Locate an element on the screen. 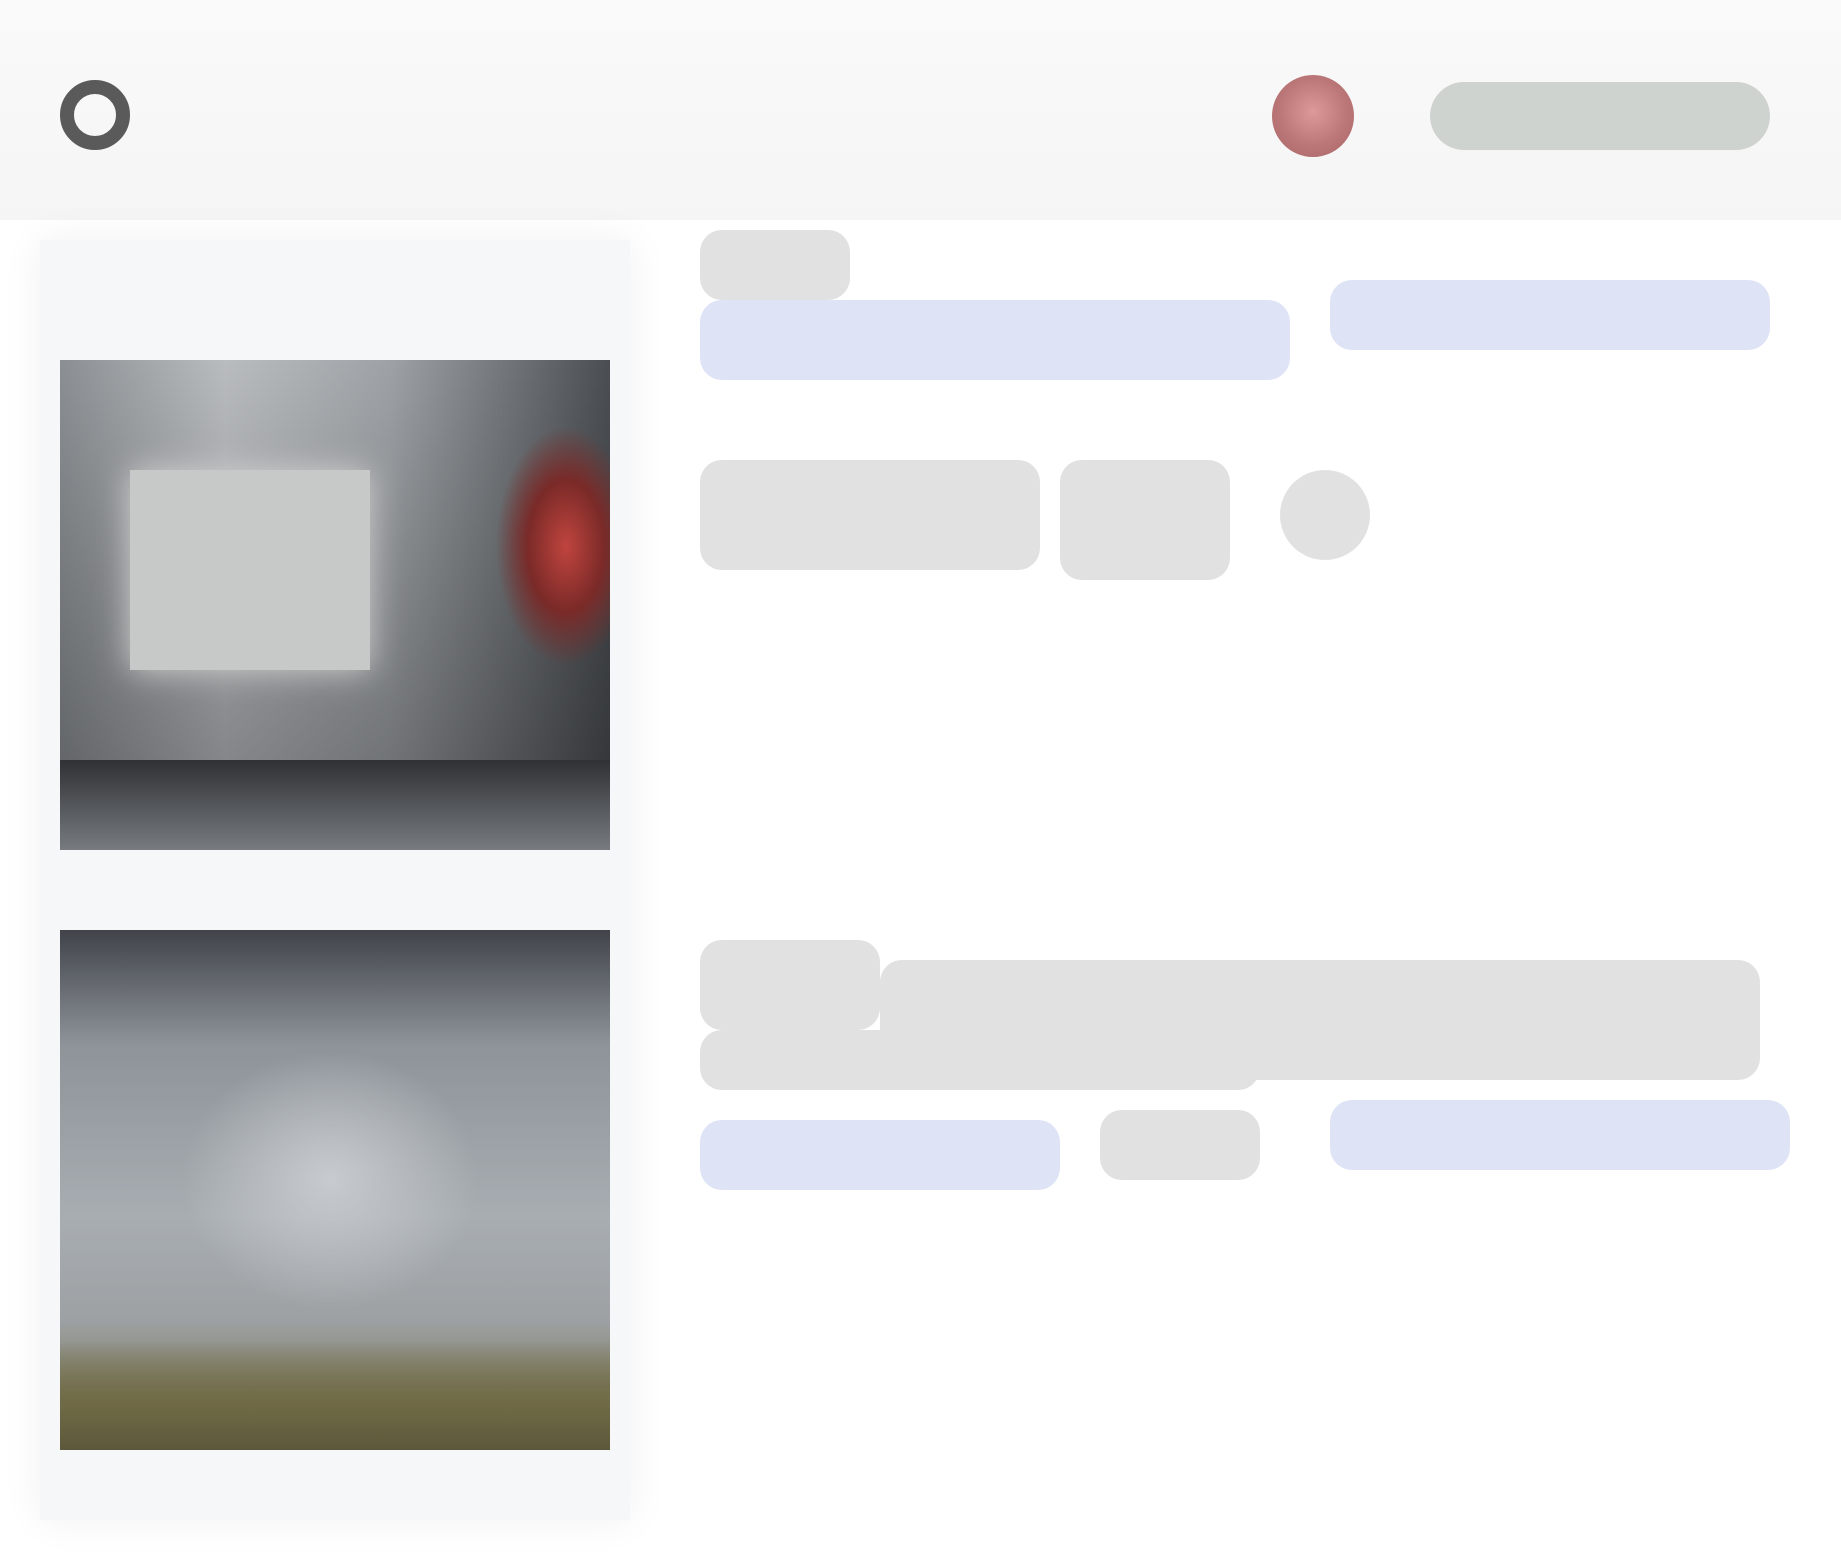 This screenshot has height=1558, width=1841. site-logo is located at coordinates (205, 115).